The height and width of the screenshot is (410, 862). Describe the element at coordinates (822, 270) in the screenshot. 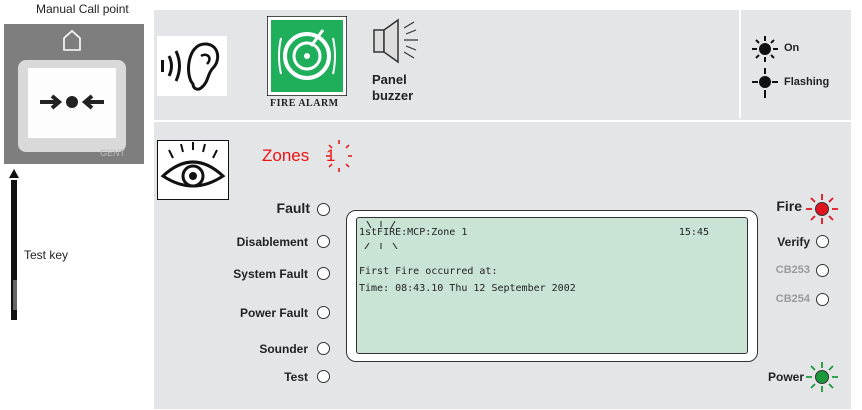

I see `cb253-lamp` at that location.